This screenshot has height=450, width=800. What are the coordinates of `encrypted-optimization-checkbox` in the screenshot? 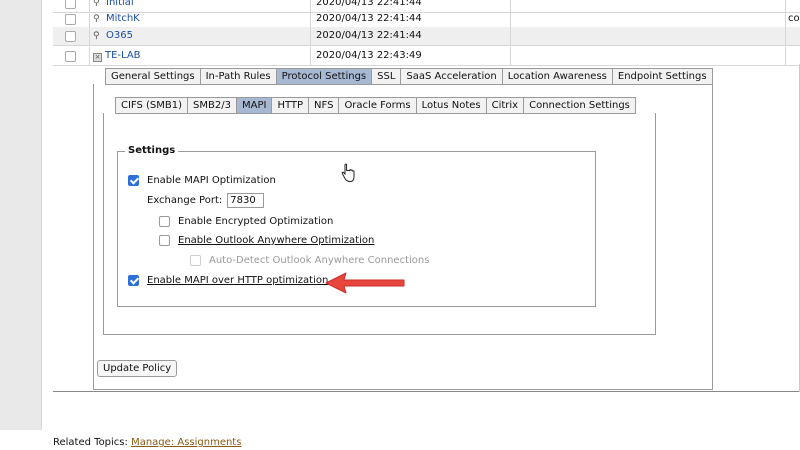 It's located at (164, 221).